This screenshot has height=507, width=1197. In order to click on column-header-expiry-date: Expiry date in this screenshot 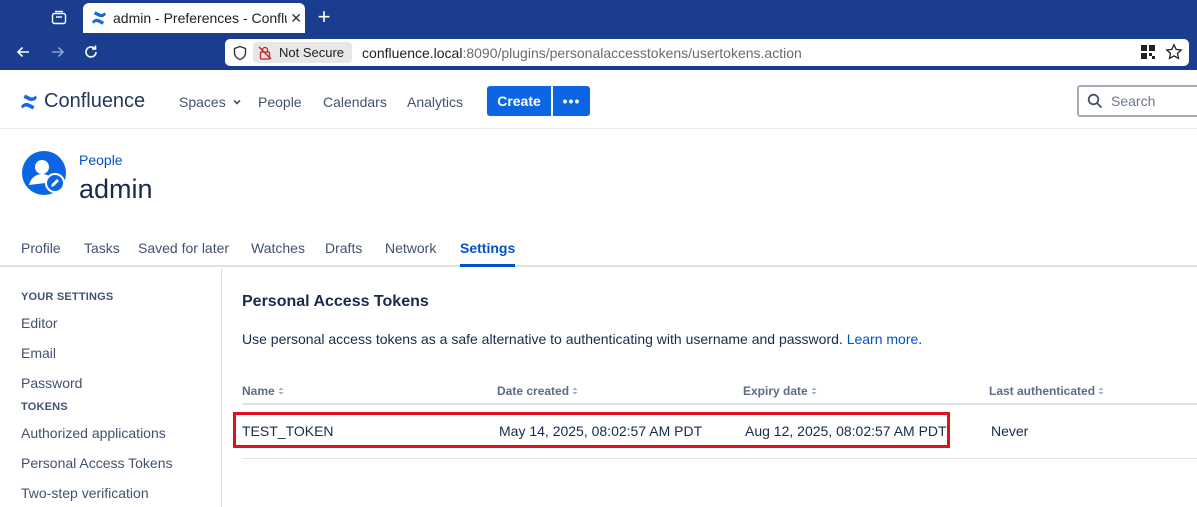, I will do `click(780, 391)`.